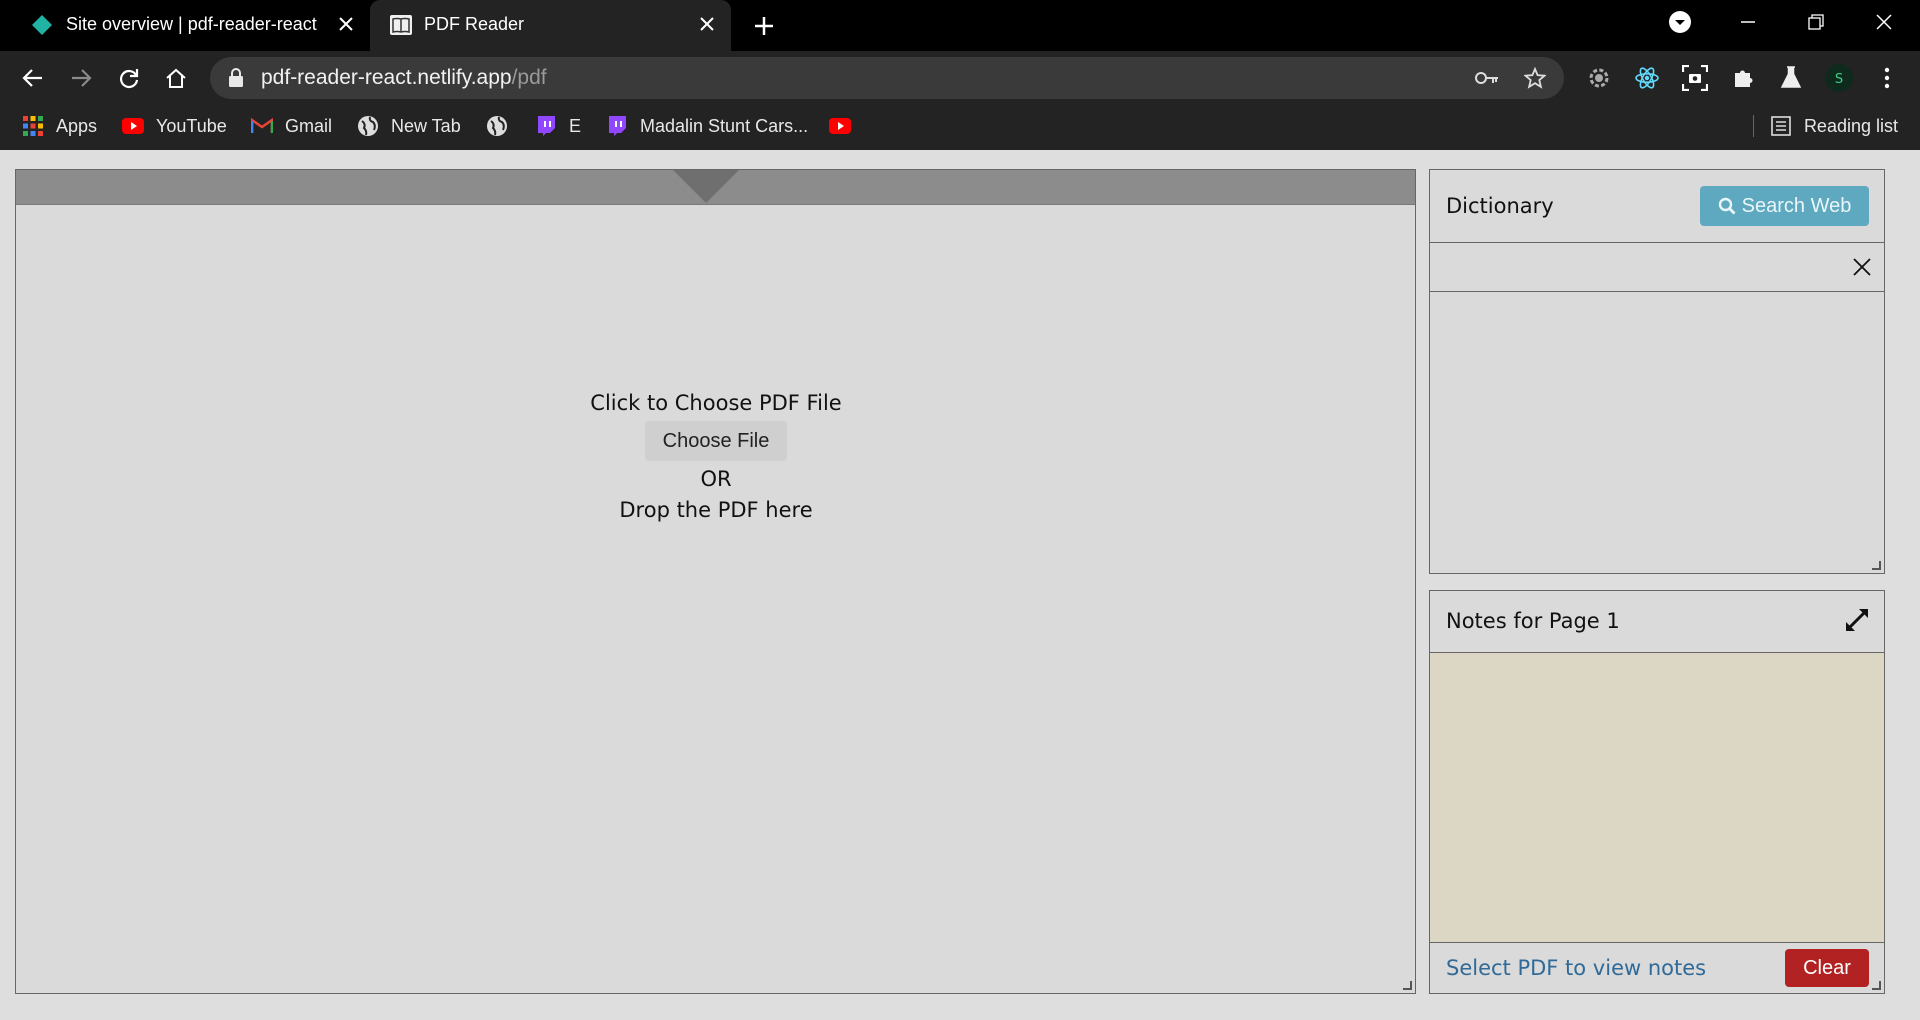 The image size is (1920, 1020). What do you see at coordinates (33, 126) in the screenshot?
I see `apps-grid-icon` at bounding box center [33, 126].